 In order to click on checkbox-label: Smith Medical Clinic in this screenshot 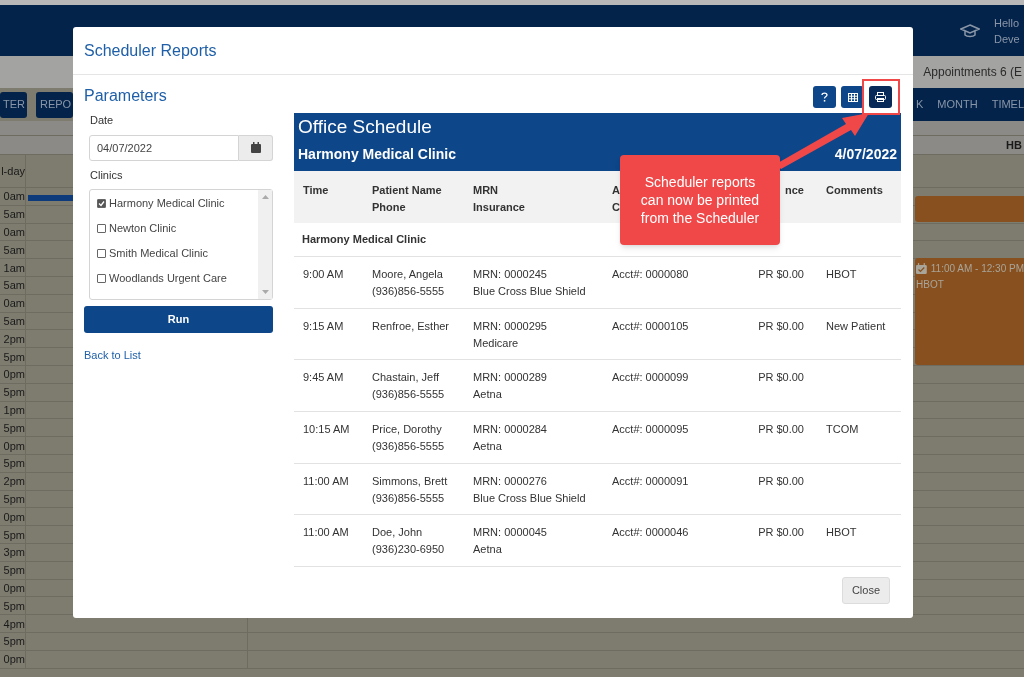, I will do `click(159, 253)`.